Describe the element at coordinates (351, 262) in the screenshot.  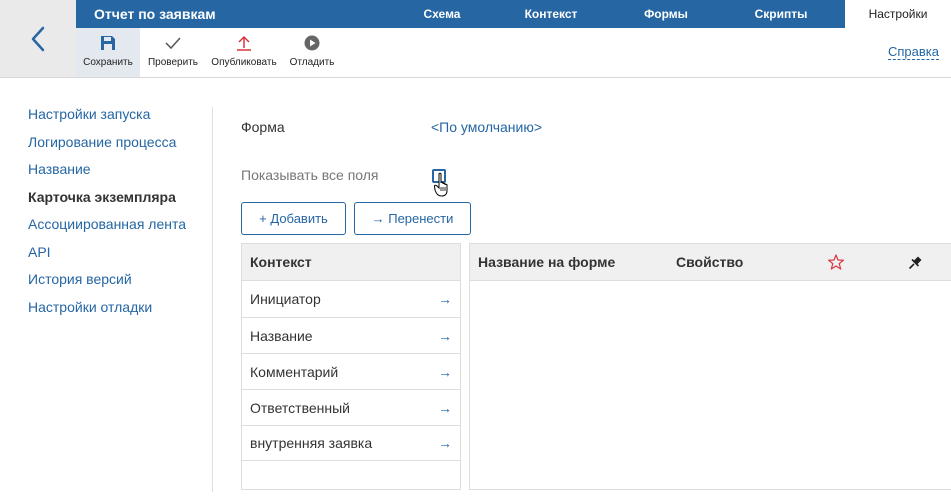
I see `context-panel-header: Контекст` at that location.